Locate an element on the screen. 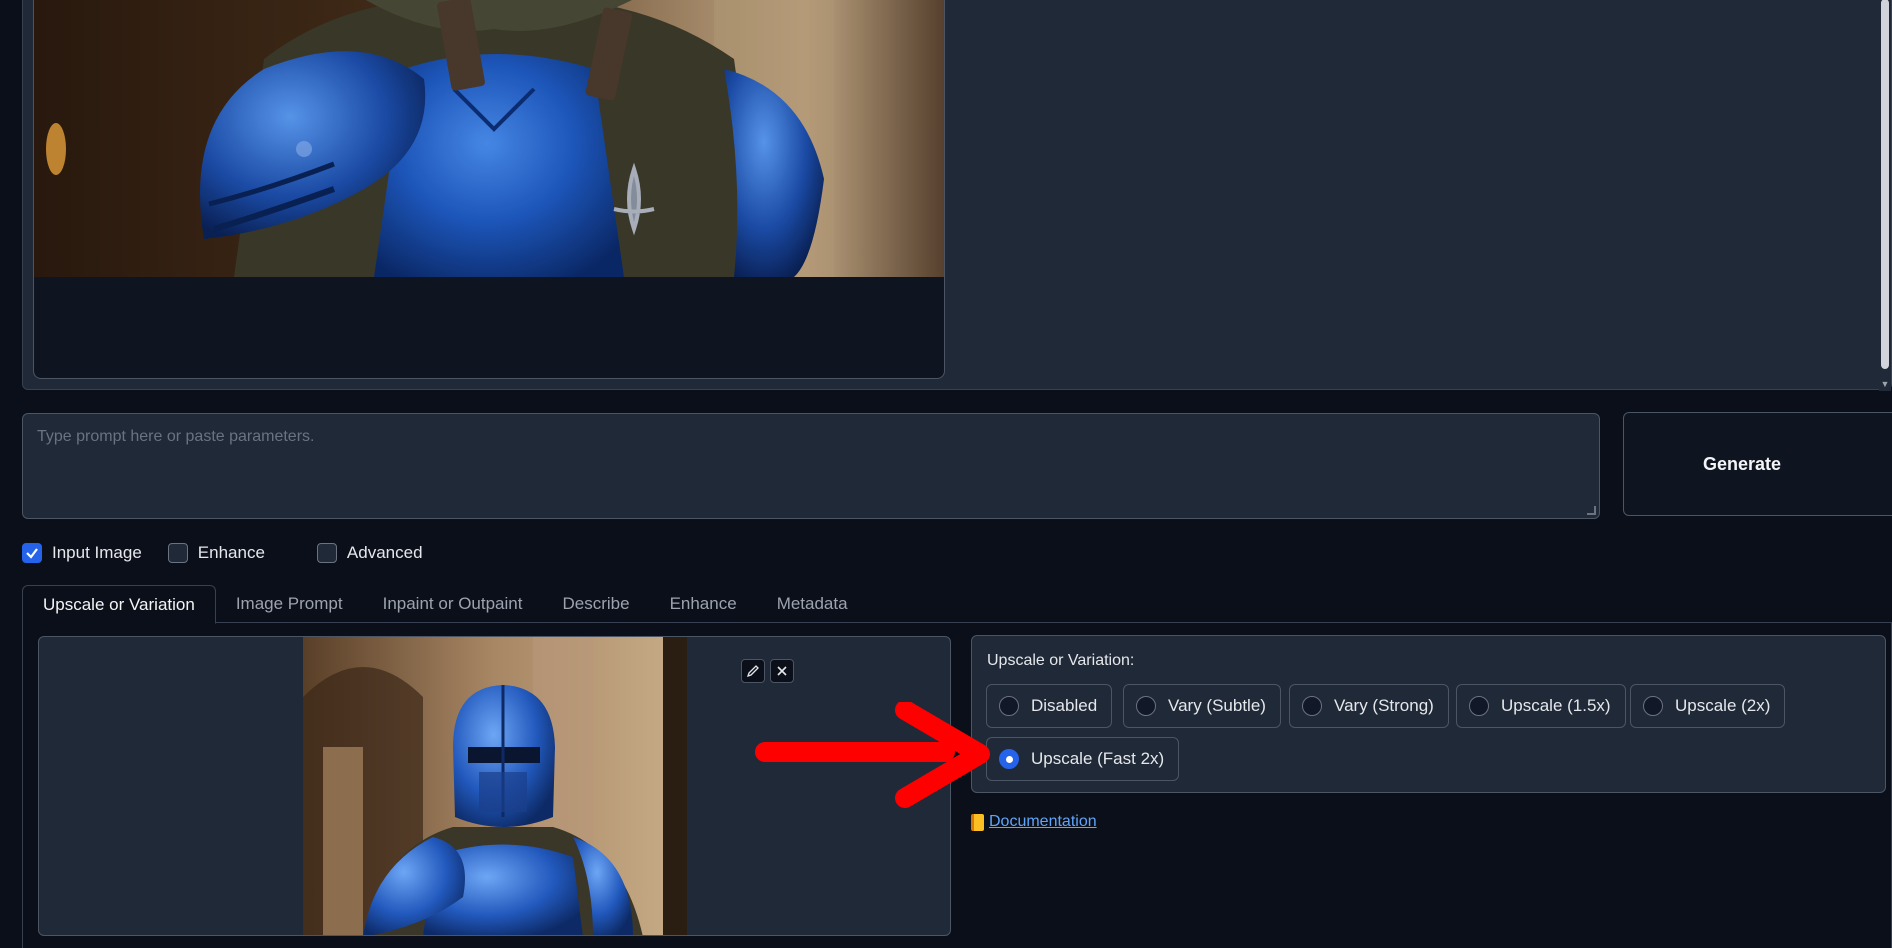  checkbox-checked-icon is located at coordinates (32, 553).